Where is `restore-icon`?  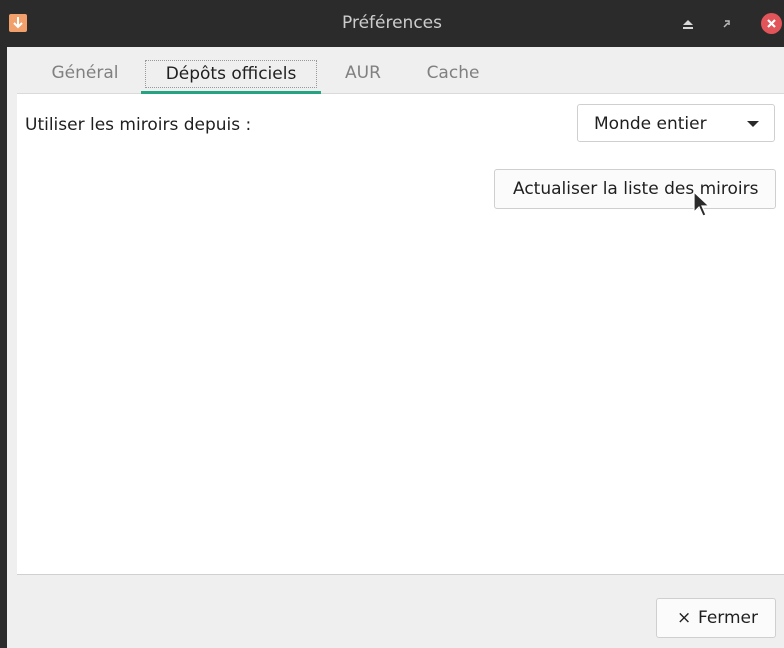 restore-icon is located at coordinates (727, 24).